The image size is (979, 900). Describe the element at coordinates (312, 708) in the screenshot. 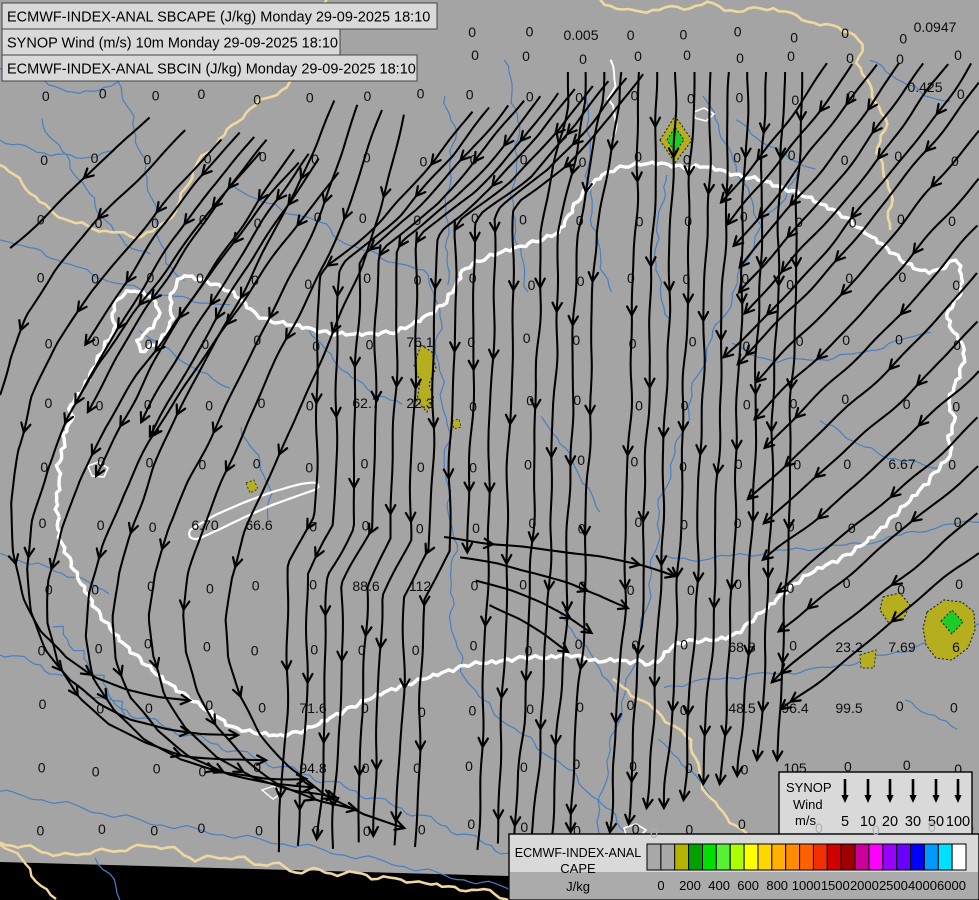

I see `svg-text: 71.6` at that location.